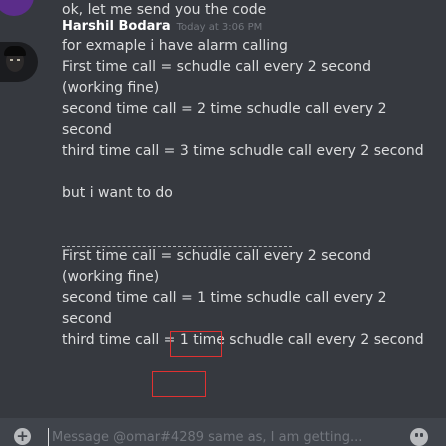 The width and height of the screenshot is (446, 446). What do you see at coordinates (177, 246) in the screenshot?
I see `dashed-divider` at bounding box center [177, 246].